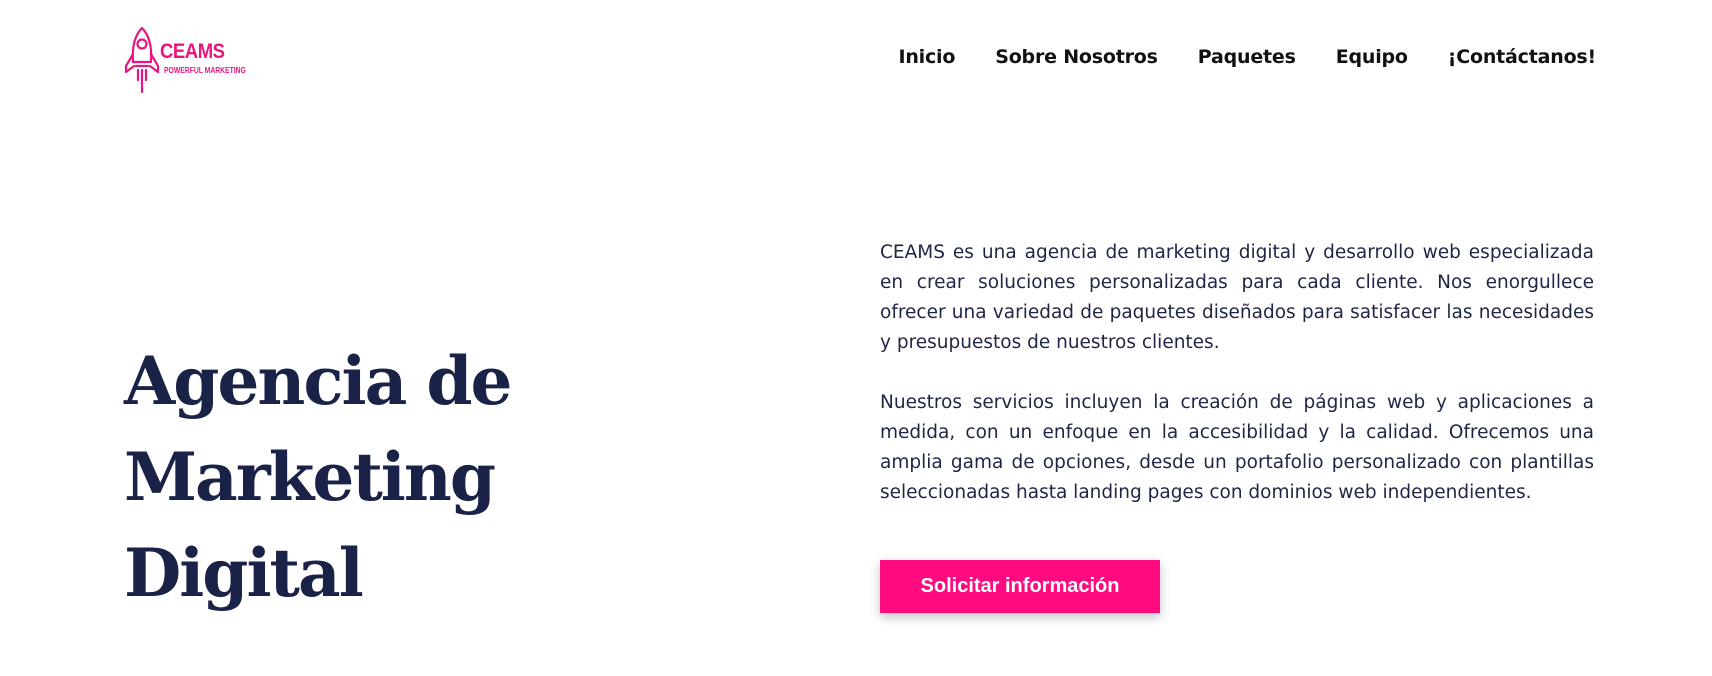 The width and height of the screenshot is (1712, 676). Describe the element at coordinates (205, 70) in the screenshot. I see `brand-tagline: POWERFUL MARKETING` at that location.